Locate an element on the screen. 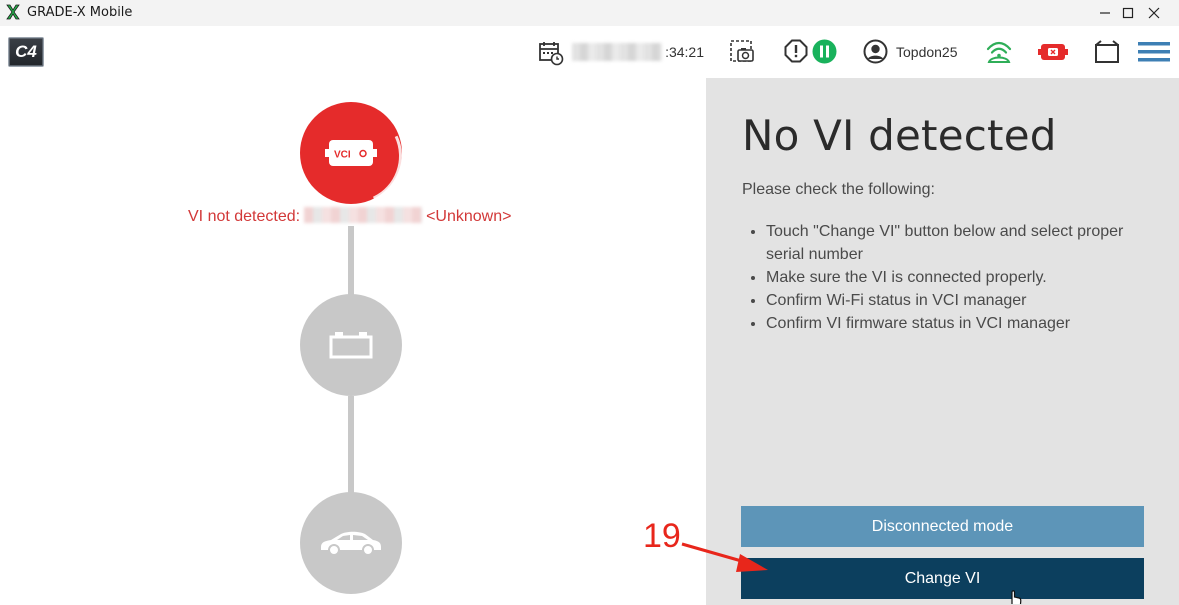 The width and height of the screenshot is (1179, 605). list-item: Make sure the VI is connected properly. is located at coordinates (958, 277).